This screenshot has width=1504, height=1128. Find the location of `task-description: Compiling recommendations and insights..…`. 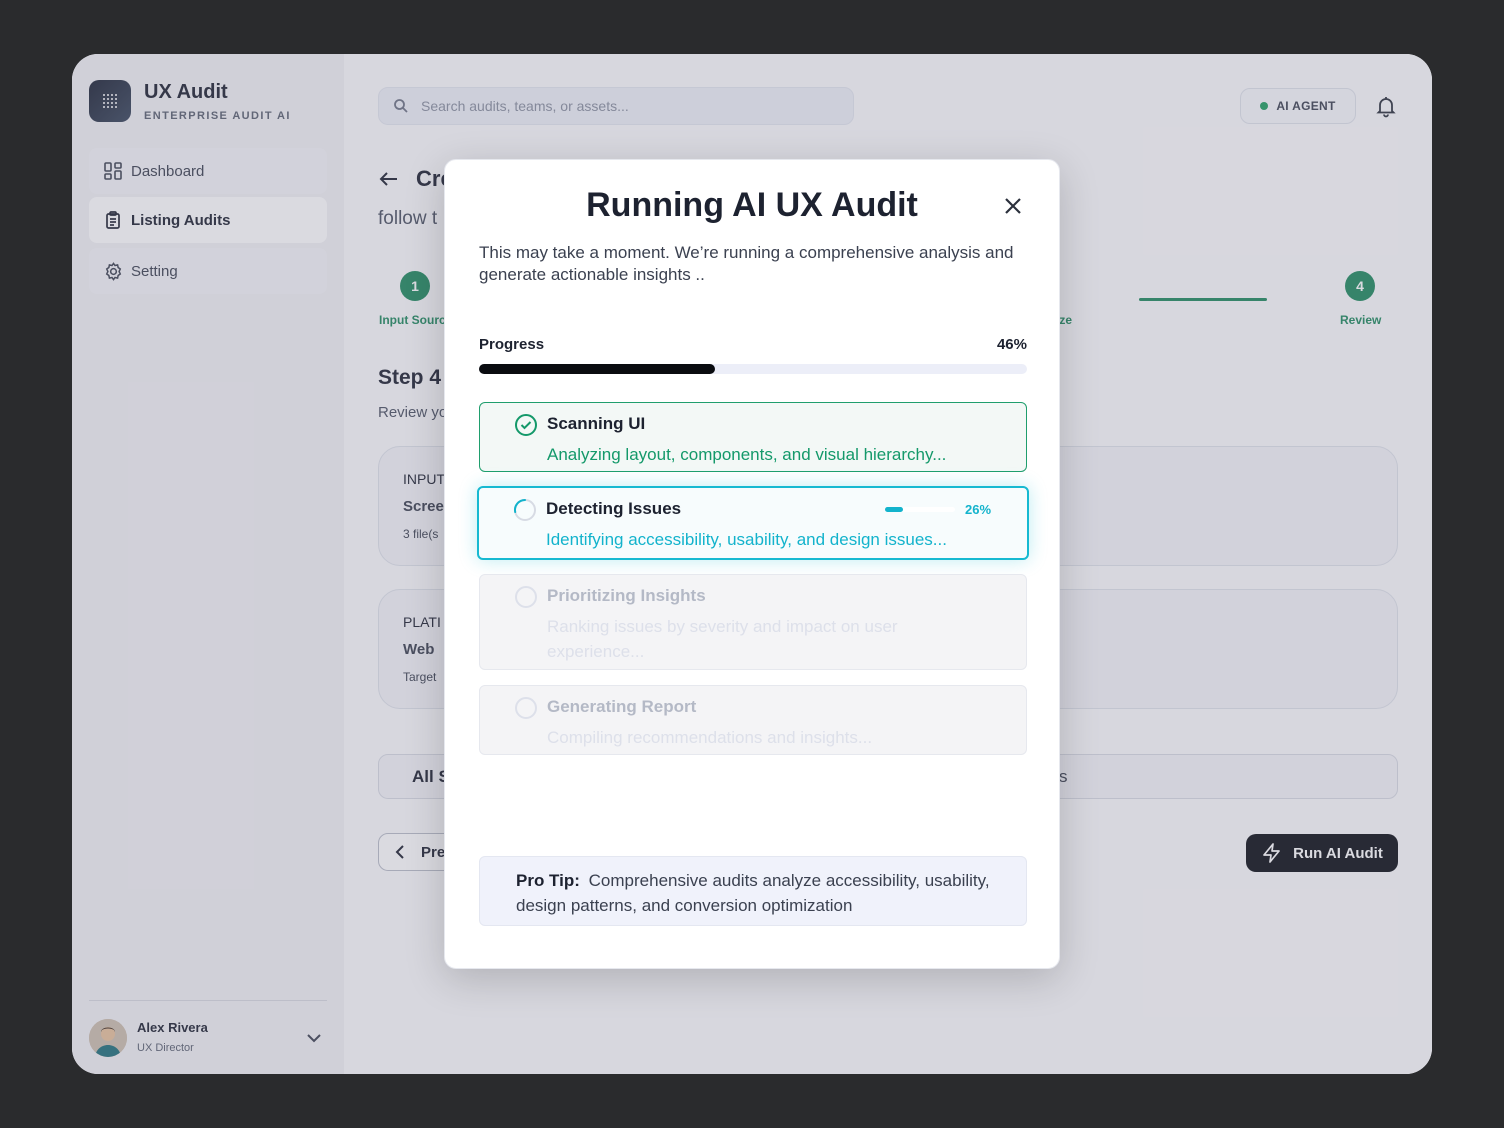

task-description: Compiling recommendations and insights..… is located at coordinates (710, 737).